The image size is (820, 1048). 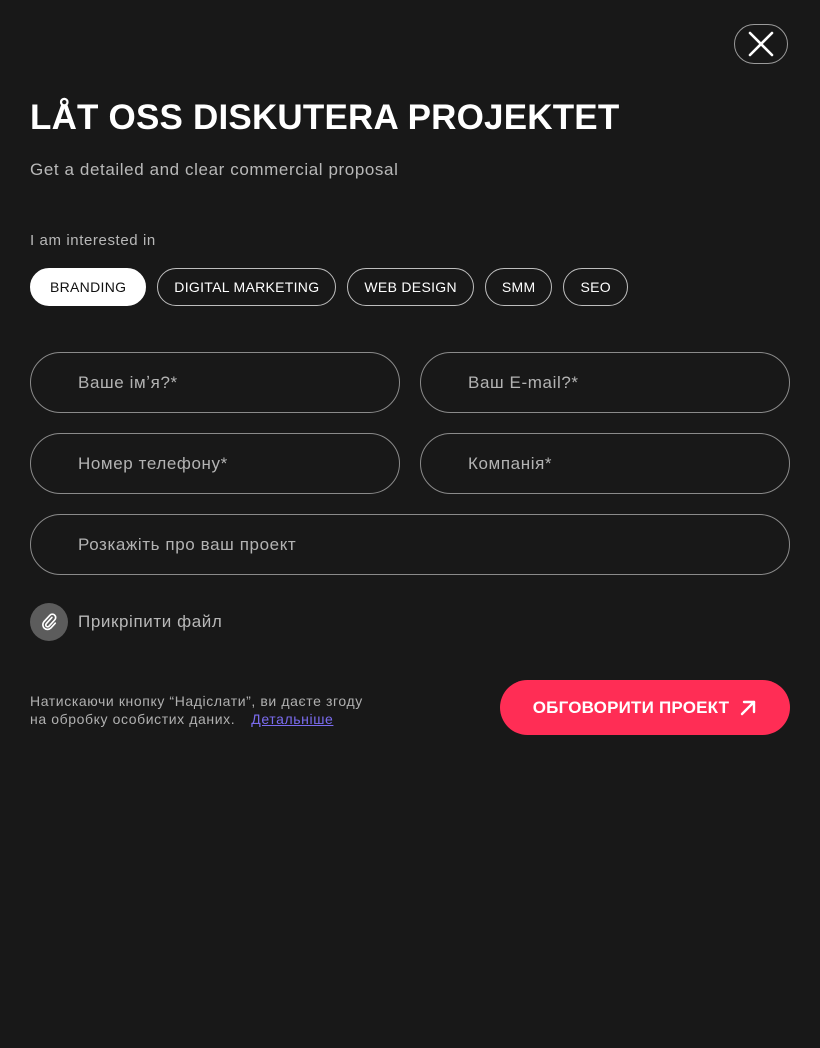 I want to click on company-field, so click(x=605, y=463).